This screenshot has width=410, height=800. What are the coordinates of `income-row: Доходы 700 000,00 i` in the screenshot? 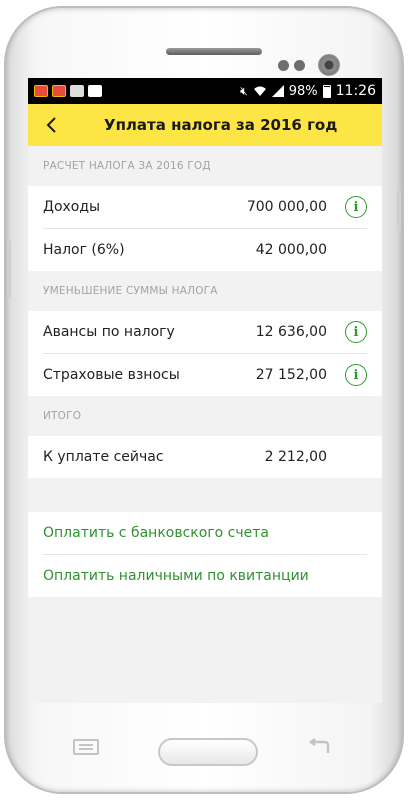 It's located at (205, 207).